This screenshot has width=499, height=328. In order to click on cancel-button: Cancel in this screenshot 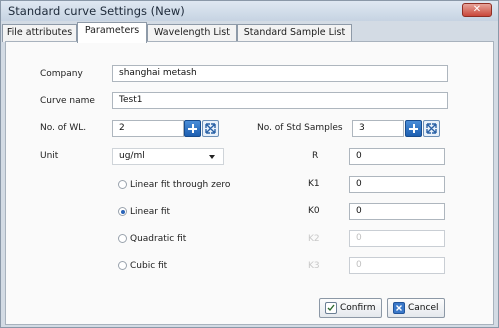, I will do `click(416, 308)`.